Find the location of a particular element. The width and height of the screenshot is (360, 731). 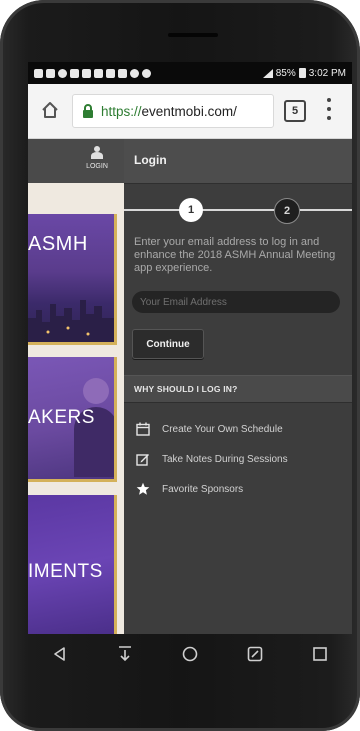

browser-toolbar: https://eventmobi.com/ 5 is located at coordinates (190, 111).